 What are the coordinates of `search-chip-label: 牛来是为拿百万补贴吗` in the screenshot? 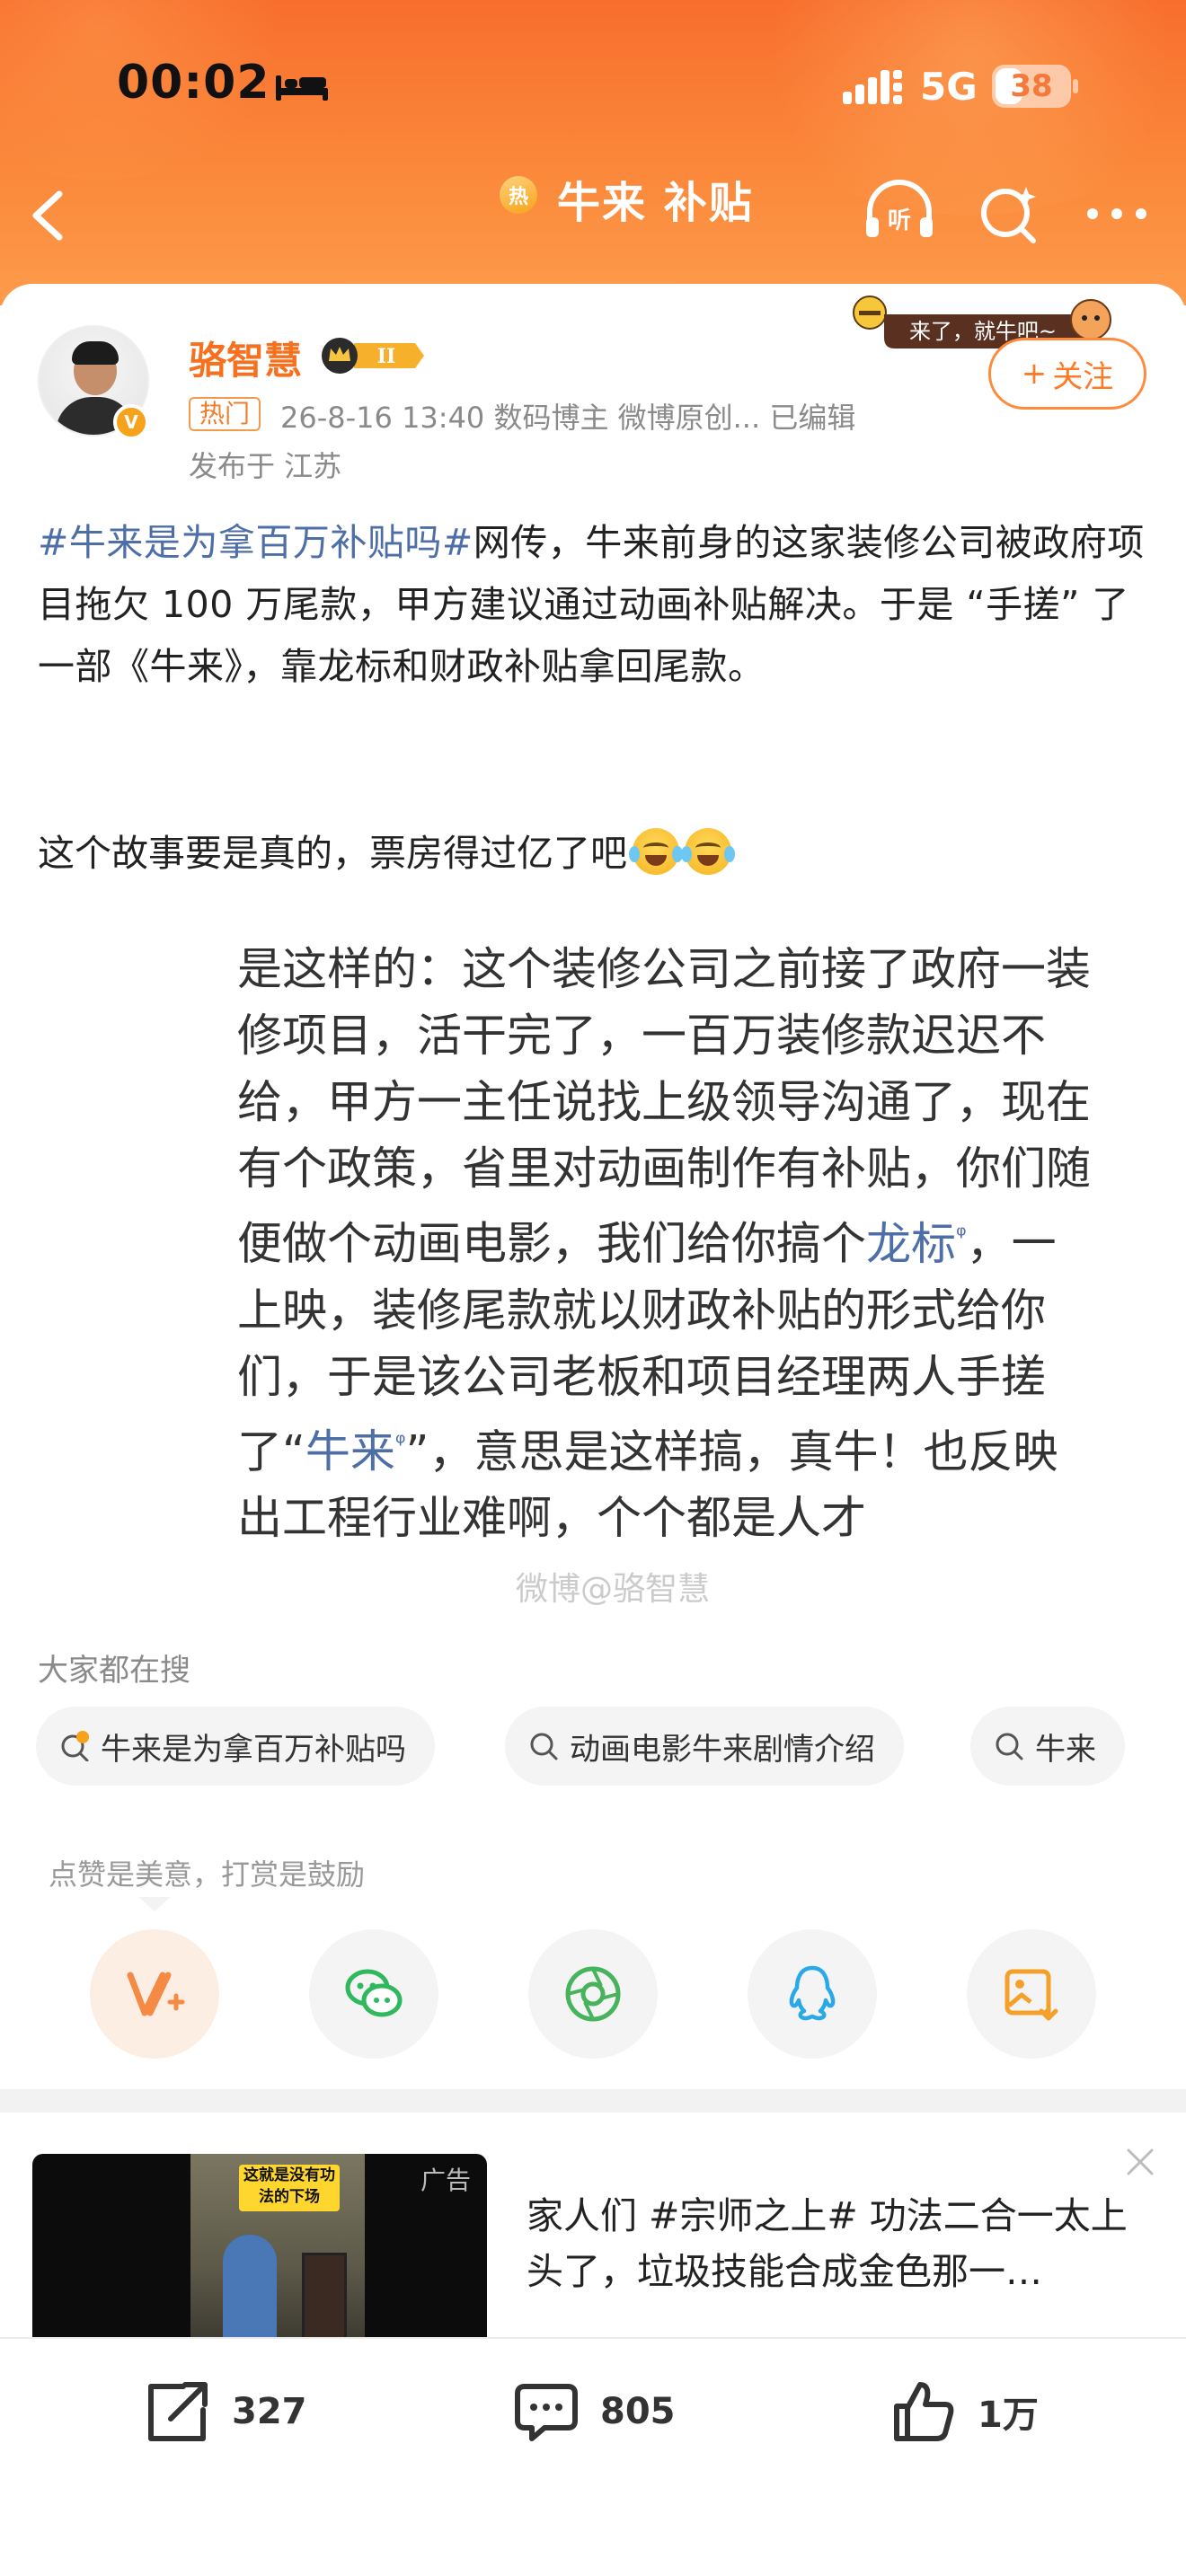 It's located at (253, 1749).